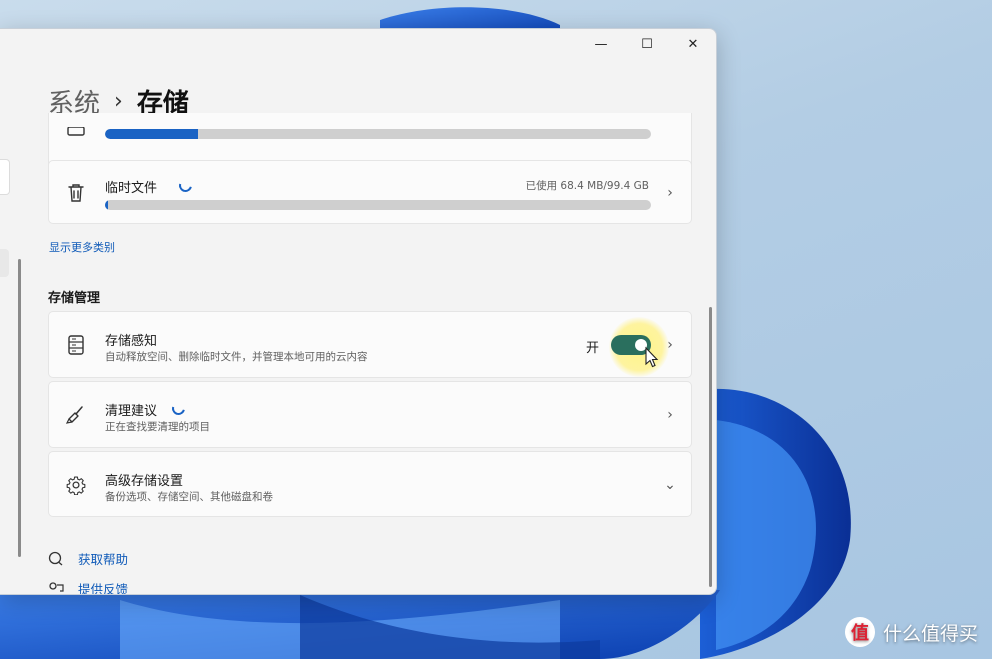  I want to click on chevron-down-icon: ⌄, so click(670, 485).